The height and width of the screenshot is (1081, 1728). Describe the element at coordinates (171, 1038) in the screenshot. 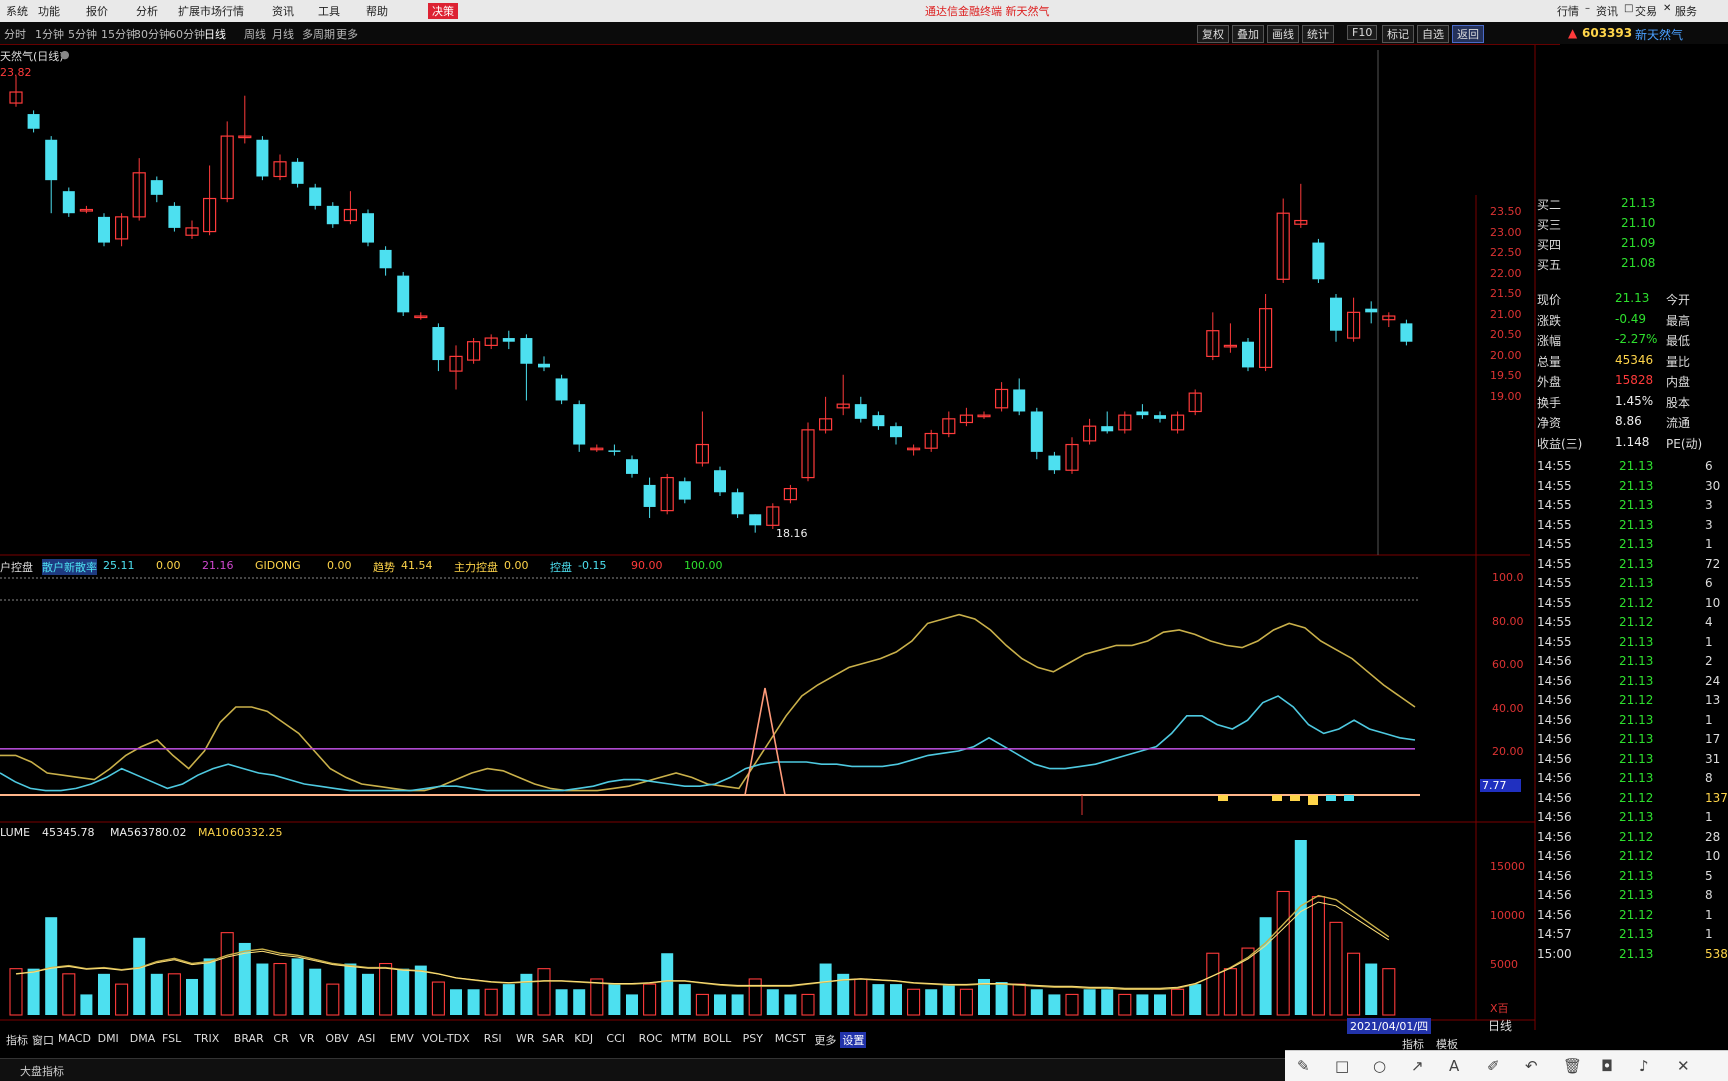

I see `indicator-tab-5: FSL` at that location.